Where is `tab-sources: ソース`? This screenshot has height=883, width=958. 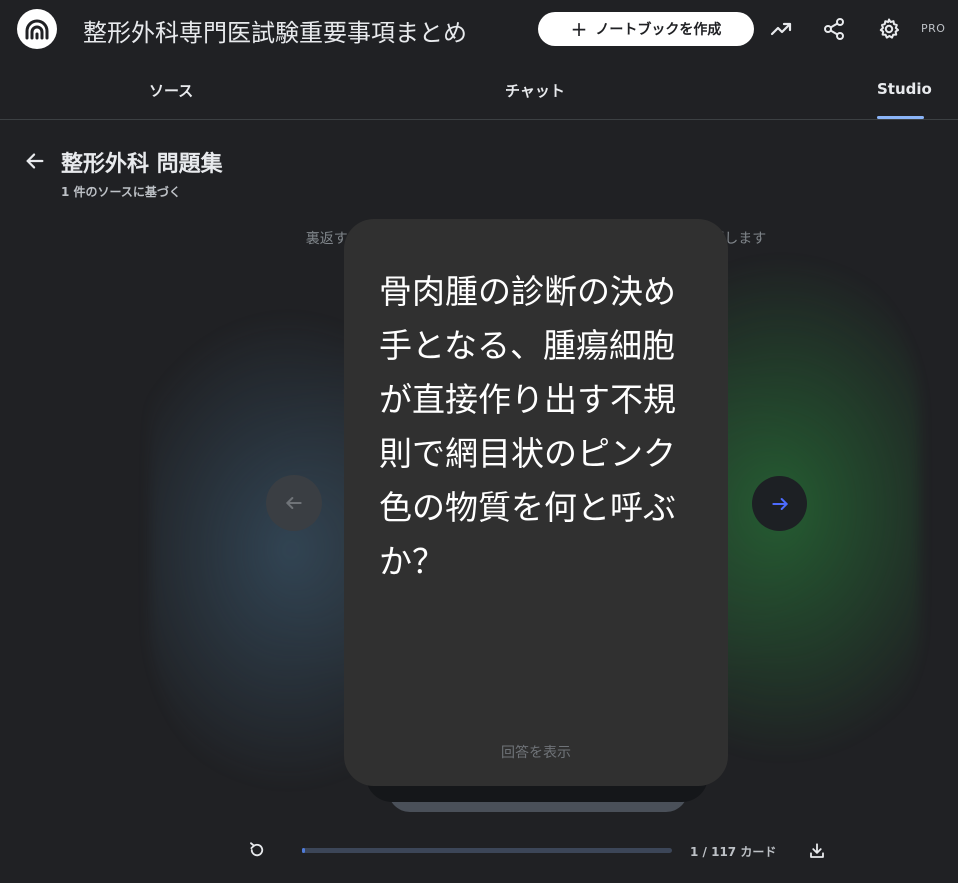 tab-sources: ソース is located at coordinates (171, 90).